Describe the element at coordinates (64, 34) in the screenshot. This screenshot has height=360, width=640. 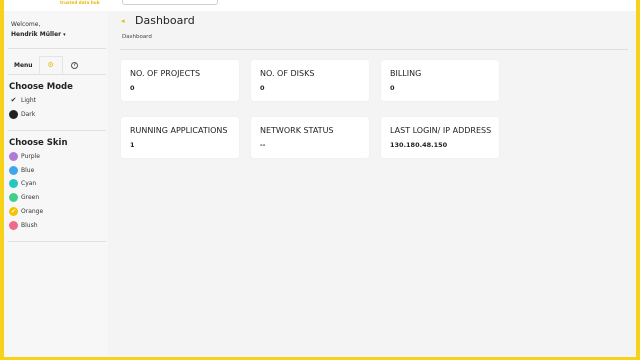
I see `caret-down-icon: ▾` at that location.